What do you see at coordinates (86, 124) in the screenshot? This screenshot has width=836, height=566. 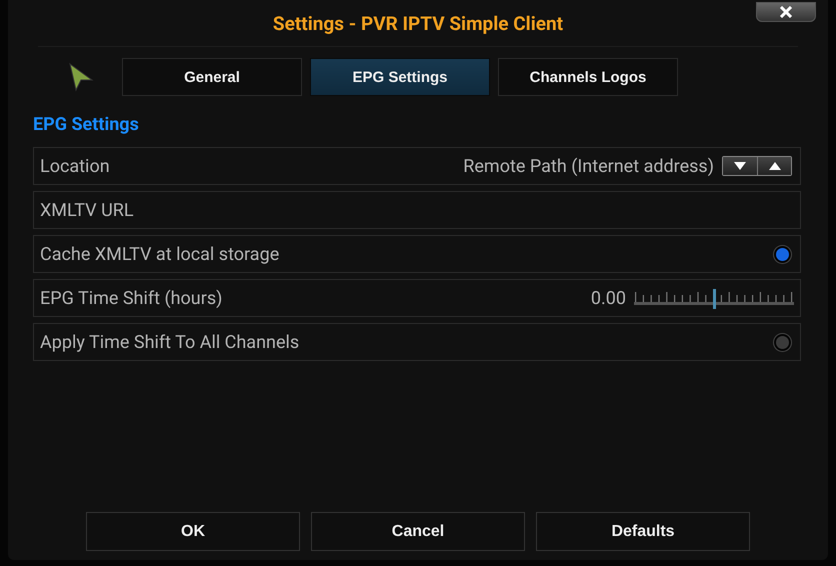 I see `section-title: EPG Settings` at bounding box center [86, 124].